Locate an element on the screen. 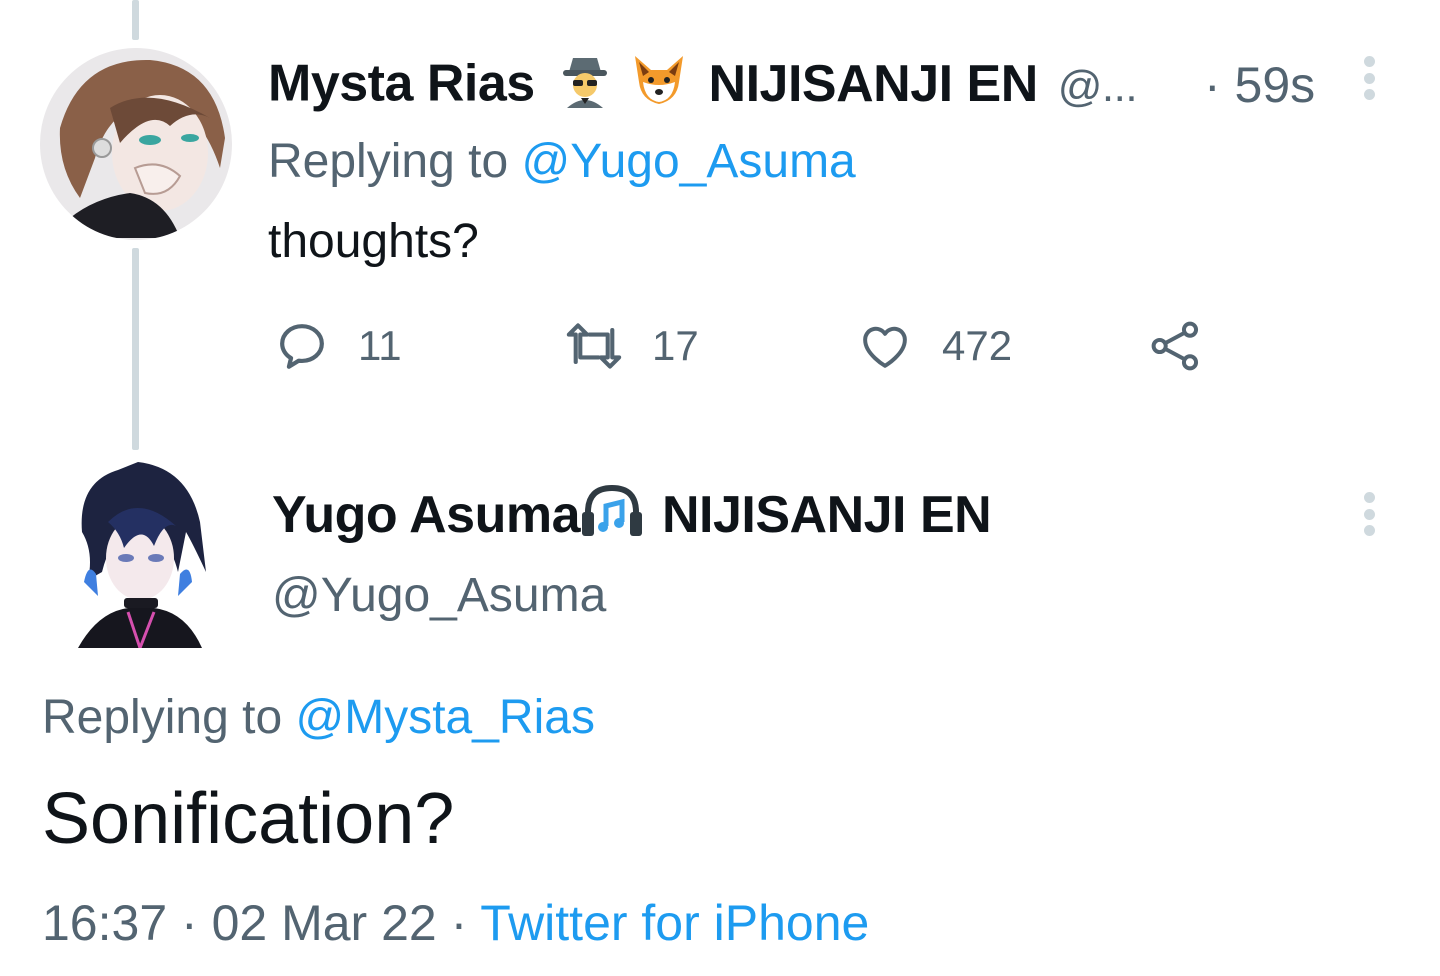  tweet-source-link: Twitter for iPhone is located at coordinates (674, 923).